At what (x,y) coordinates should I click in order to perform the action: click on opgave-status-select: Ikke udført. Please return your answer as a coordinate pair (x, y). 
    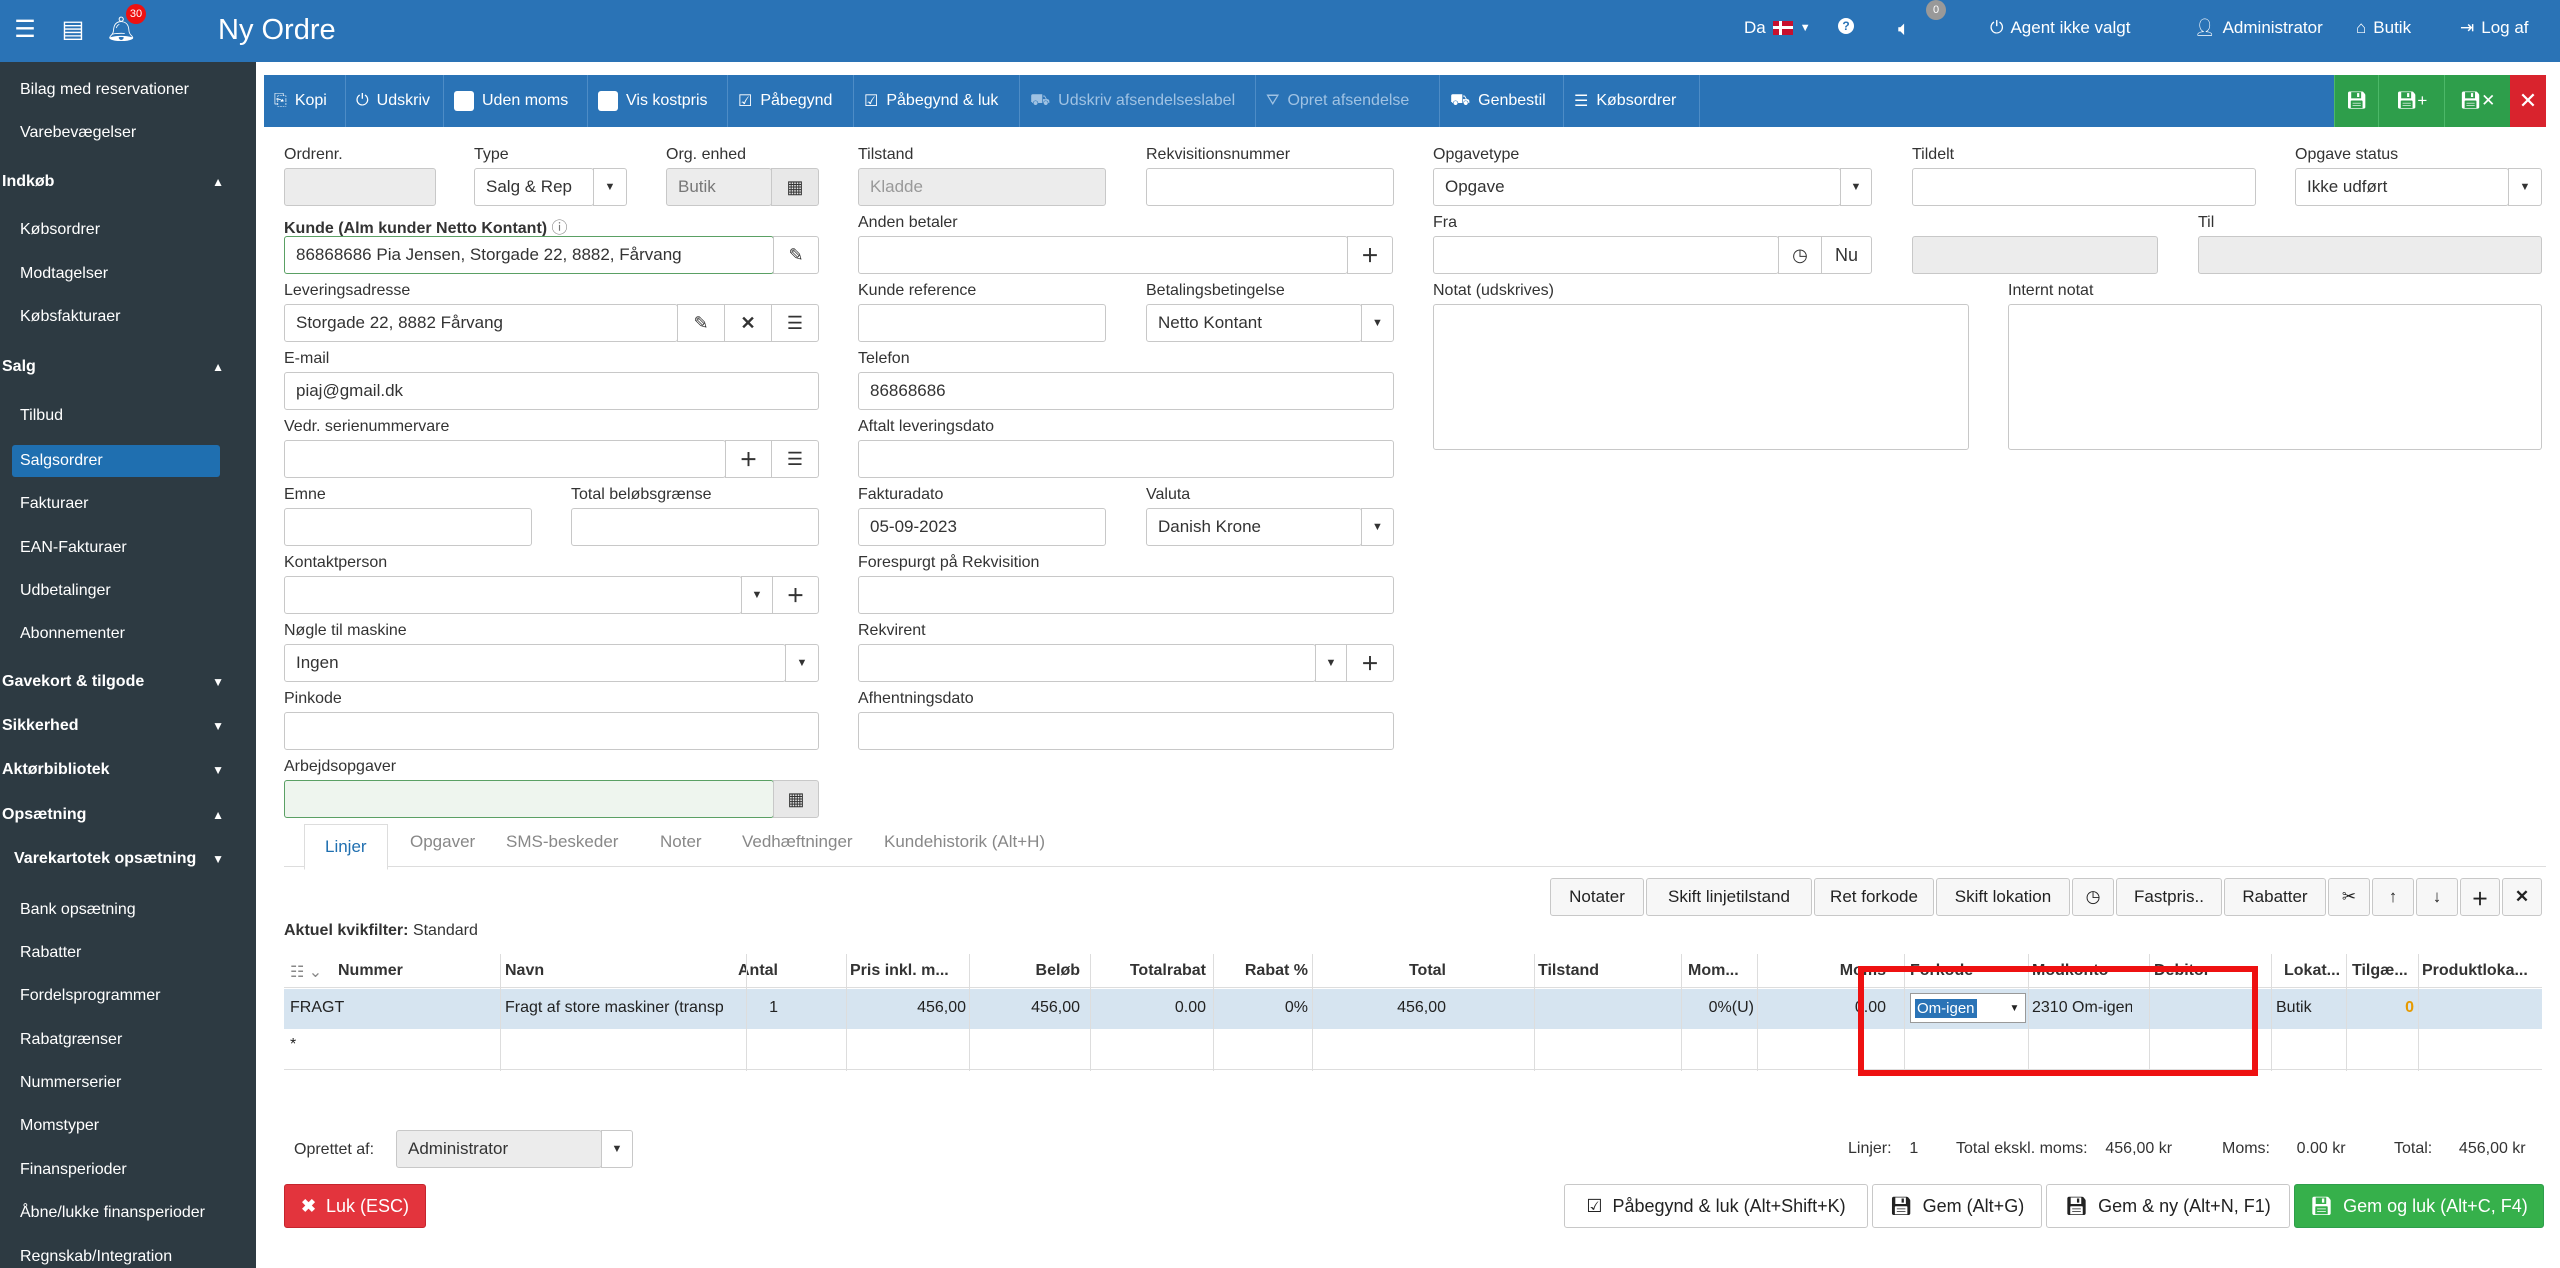
    Looking at the image, I should click on (2402, 187).